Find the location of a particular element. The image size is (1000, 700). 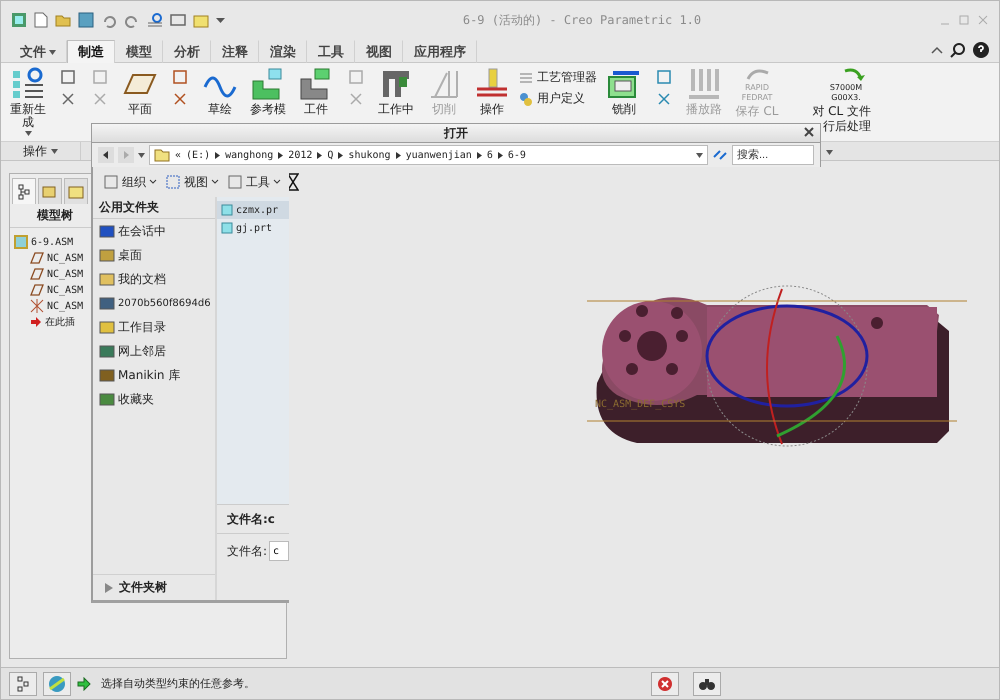

field-label: 文件名: is located at coordinates (246, 551).